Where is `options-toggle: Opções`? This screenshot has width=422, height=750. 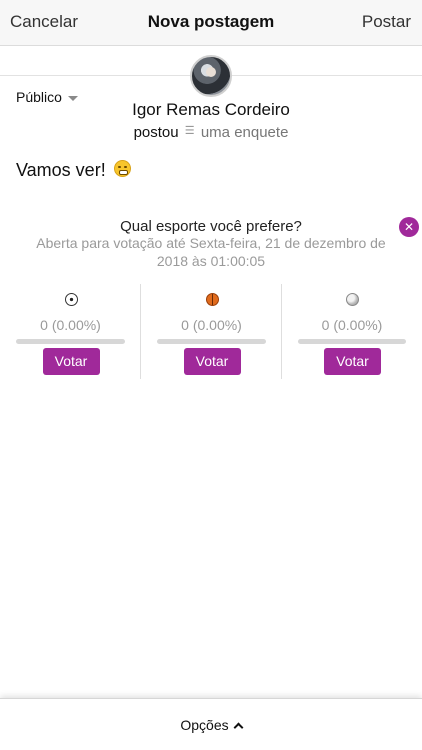
options-toggle: Opções is located at coordinates (211, 725).